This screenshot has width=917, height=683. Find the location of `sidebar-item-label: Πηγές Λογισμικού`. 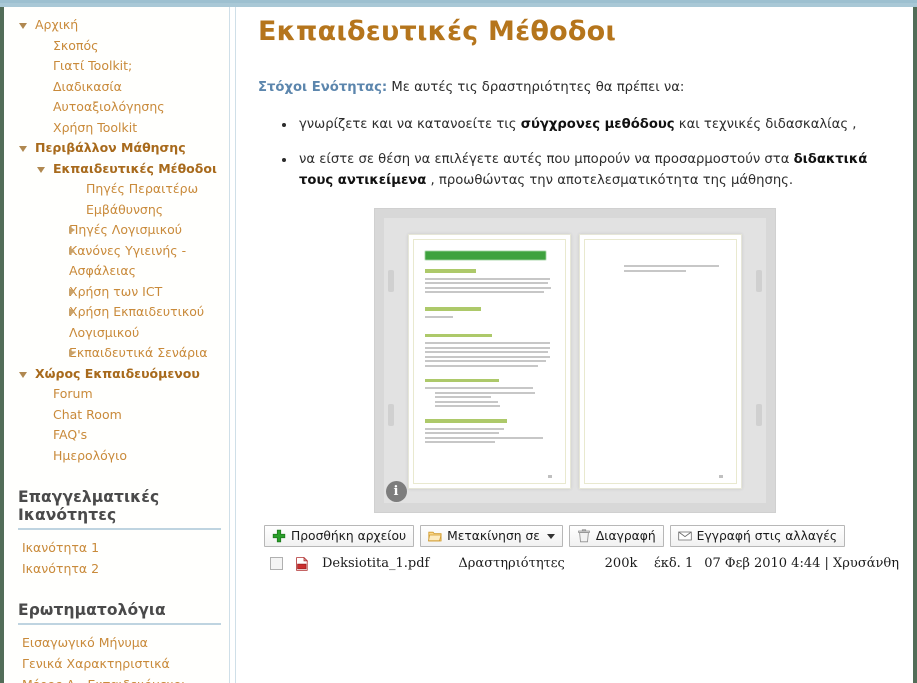

sidebar-item-label: Πηγές Λογισμικού is located at coordinates (125, 229).